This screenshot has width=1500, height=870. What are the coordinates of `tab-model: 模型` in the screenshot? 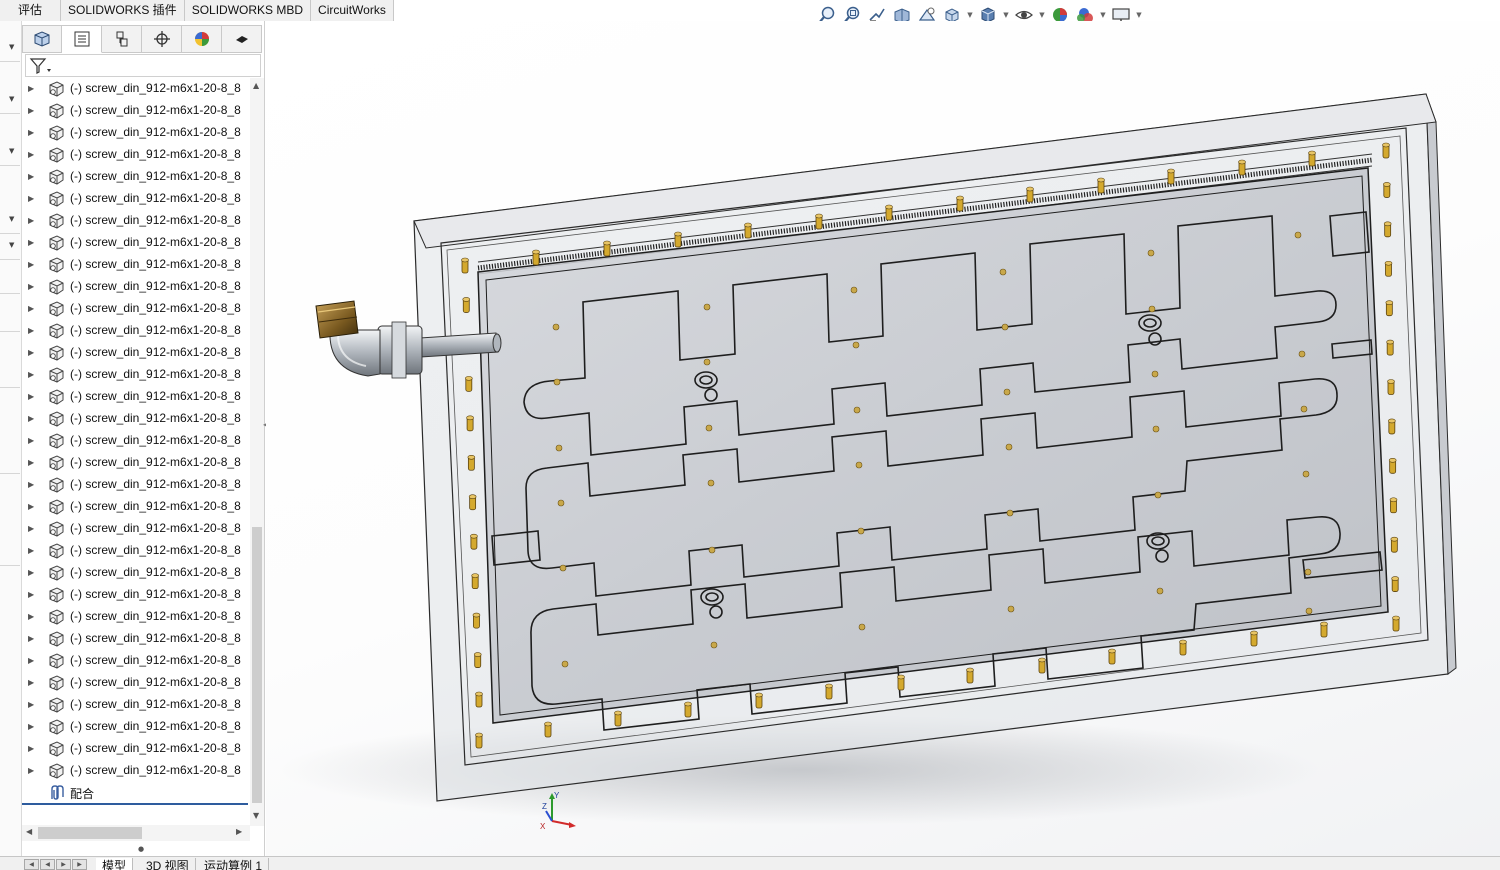 It's located at (115, 864).